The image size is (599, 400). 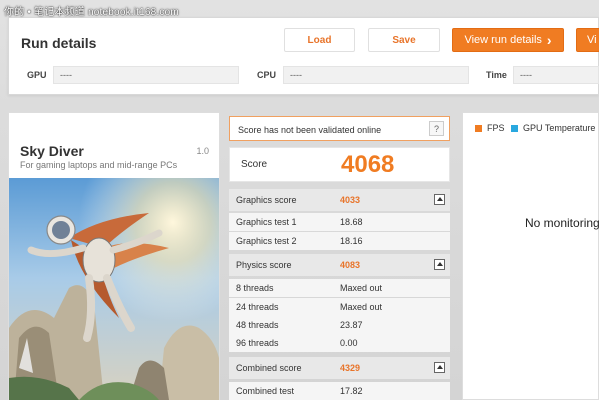 What do you see at coordinates (496, 128) in the screenshot?
I see `legend-label: FPS` at bounding box center [496, 128].